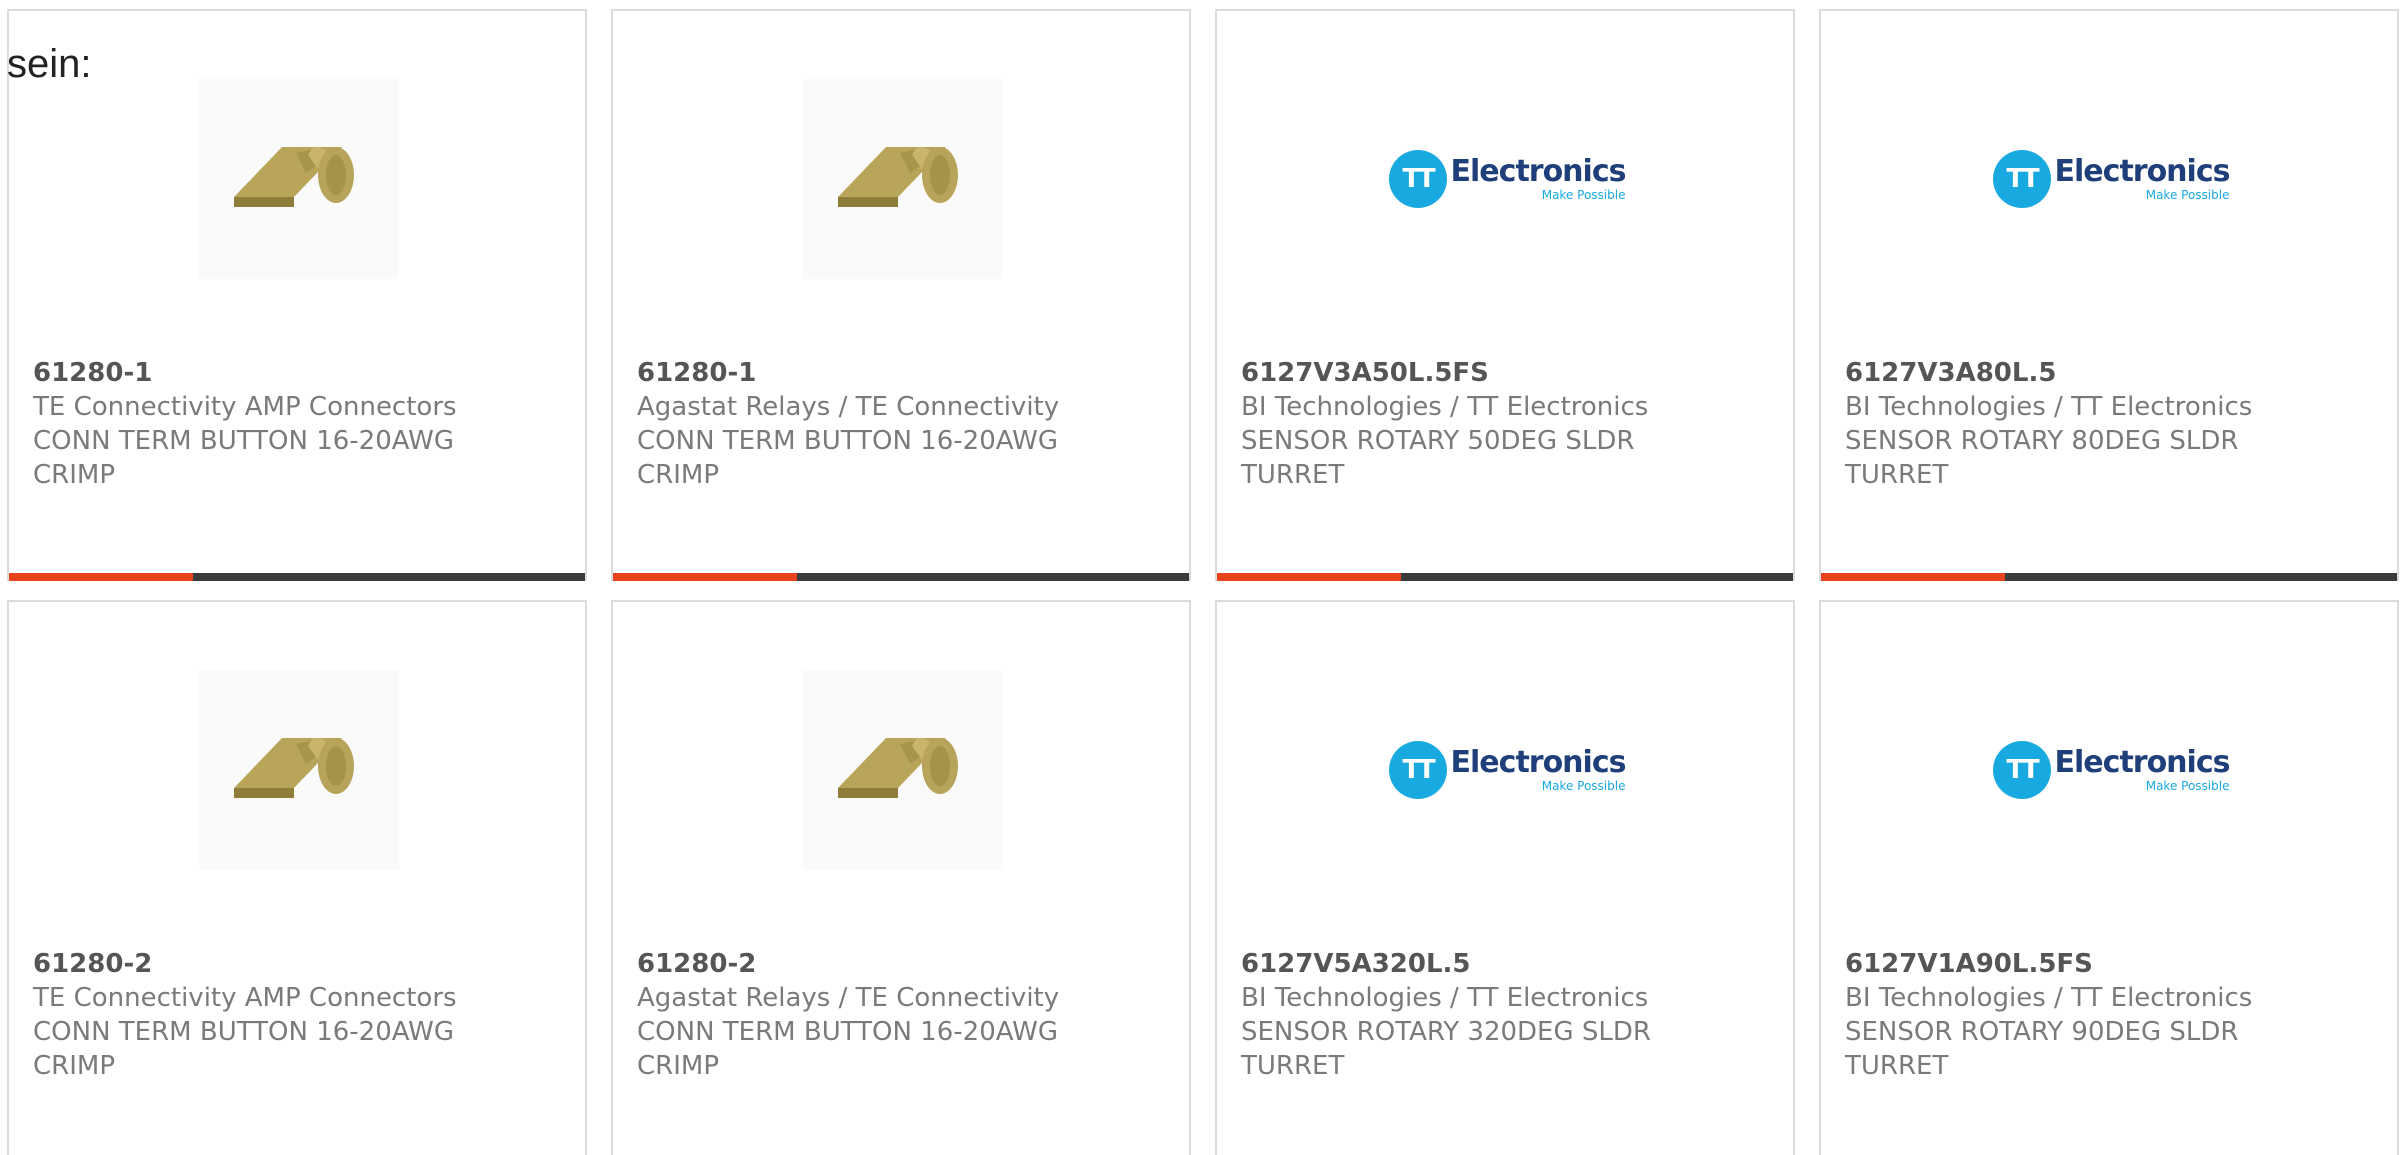 The height and width of the screenshot is (1155, 2400). Describe the element at coordinates (1438, 441) in the screenshot. I see `description-line-1: SENSOR ROTARY 50DEG SLDR` at that location.